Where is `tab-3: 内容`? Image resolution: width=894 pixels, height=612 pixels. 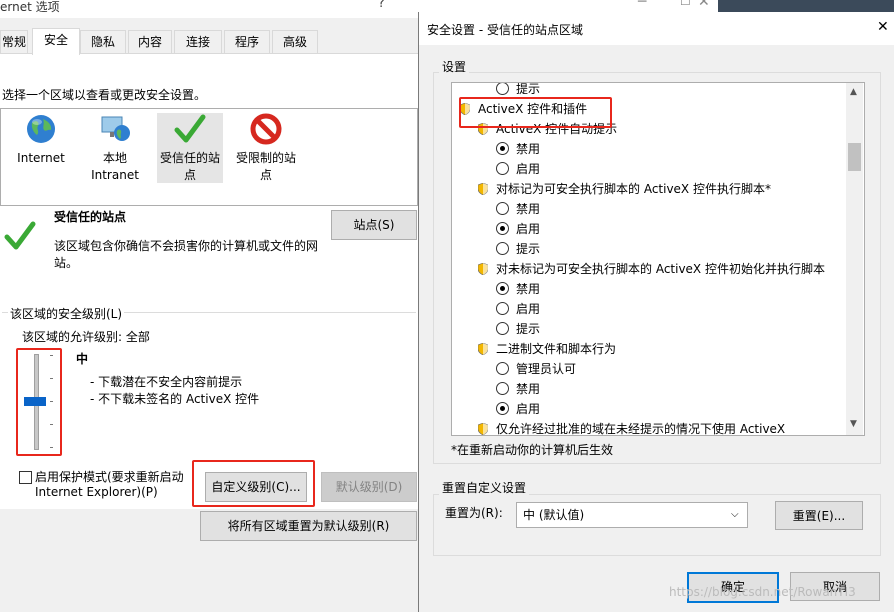 tab-3: 内容 is located at coordinates (150, 41).